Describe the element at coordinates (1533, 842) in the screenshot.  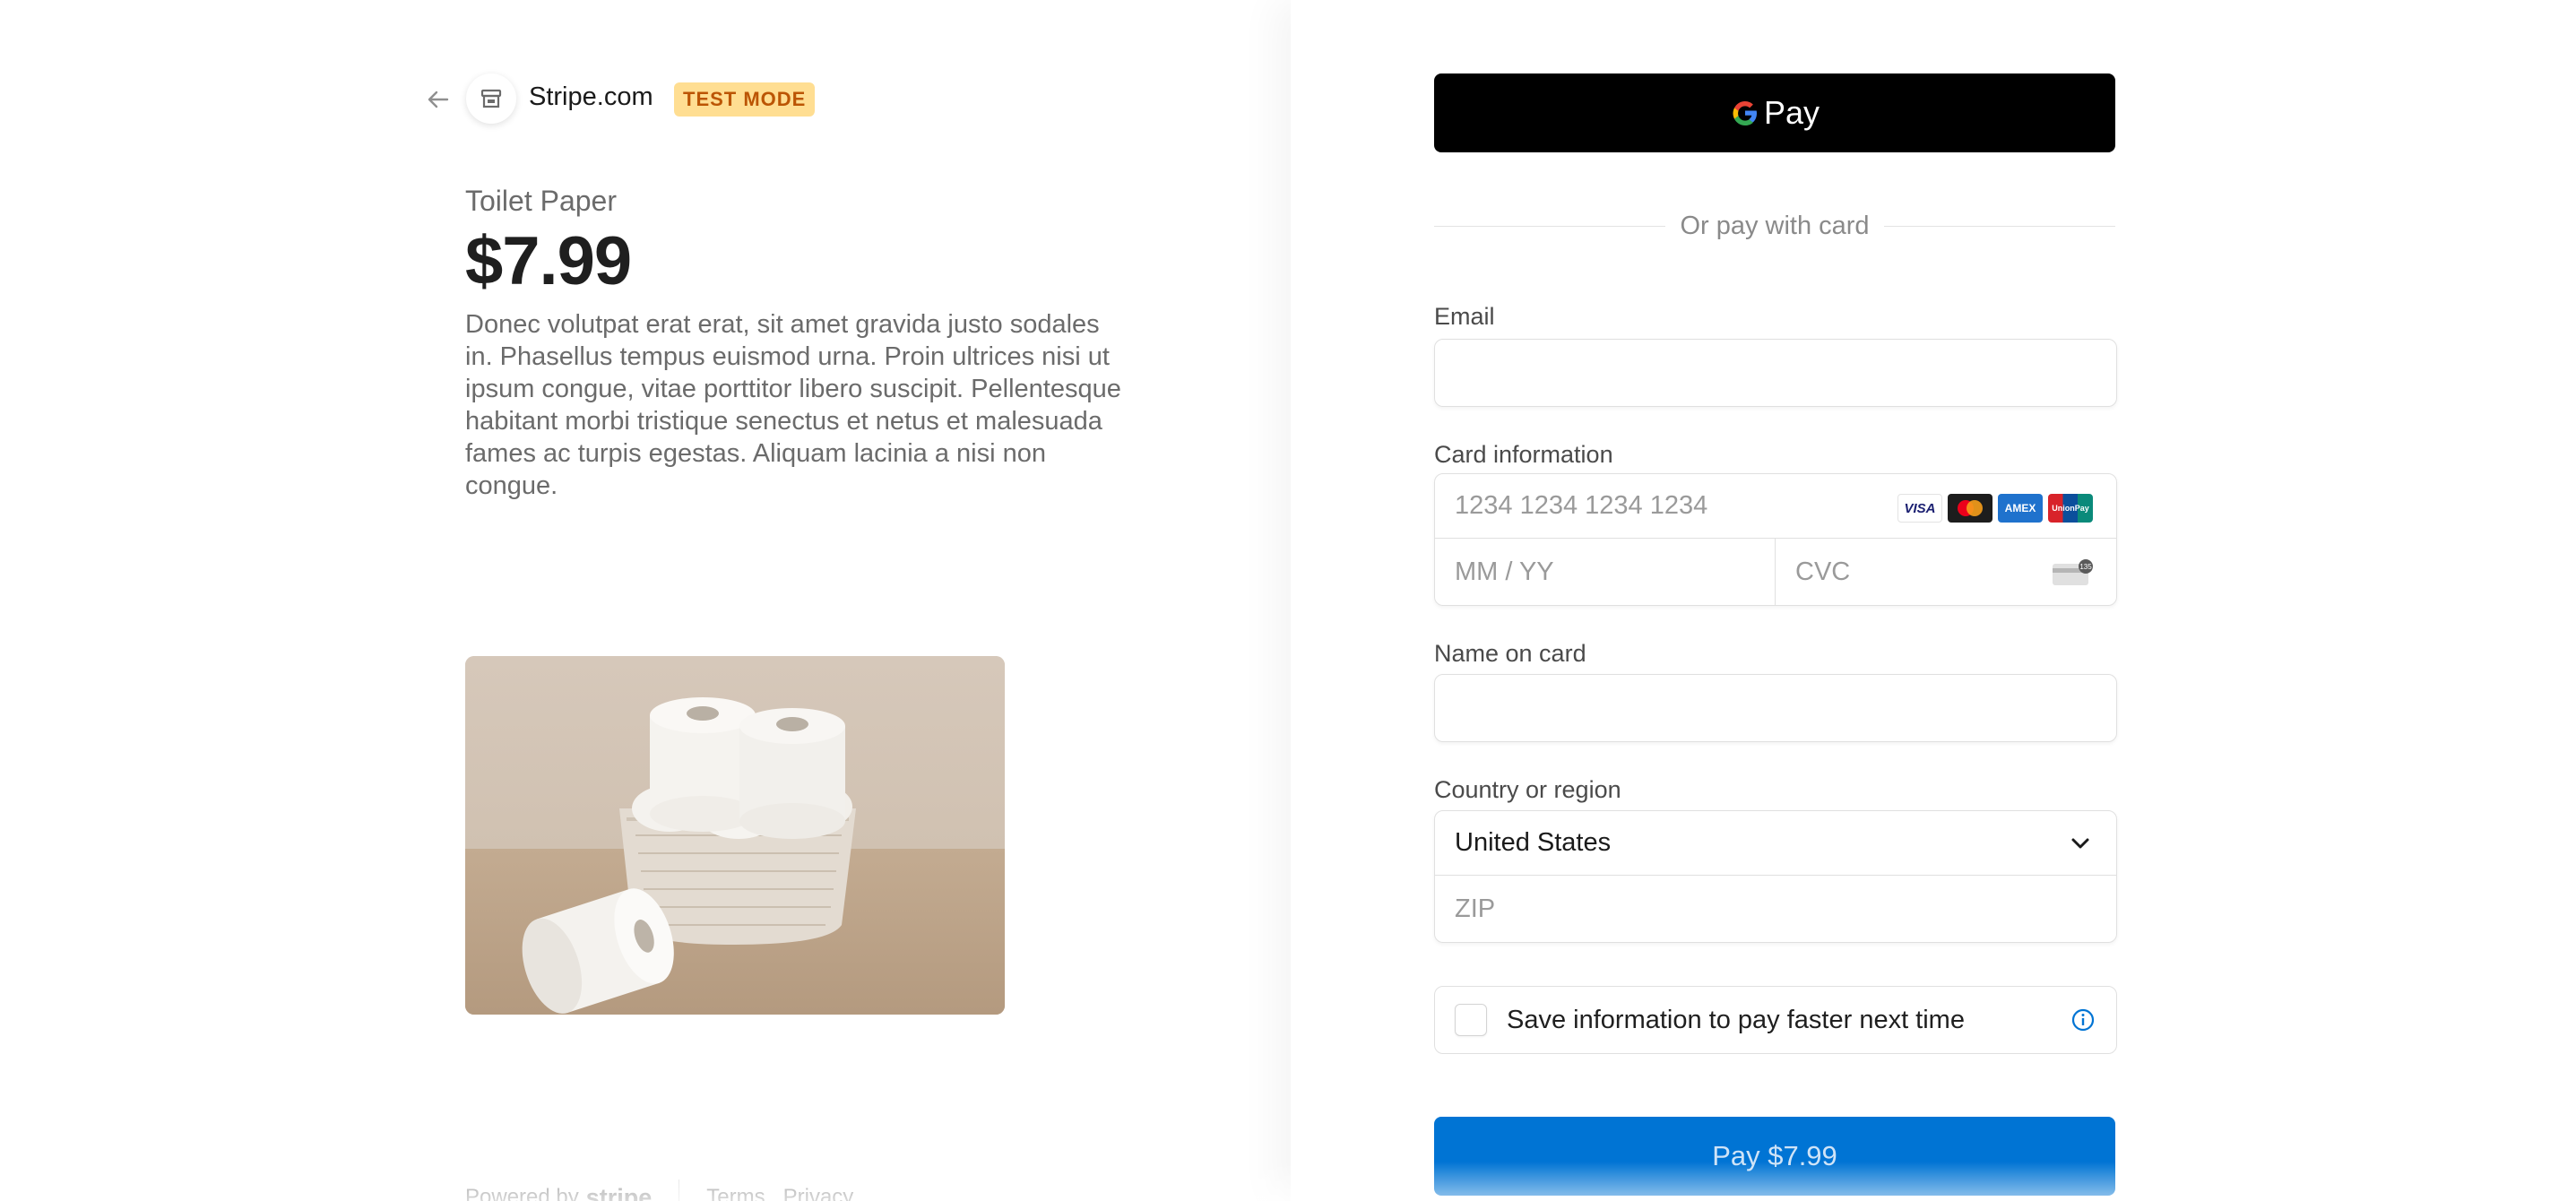
I see `country-value: United States` at that location.